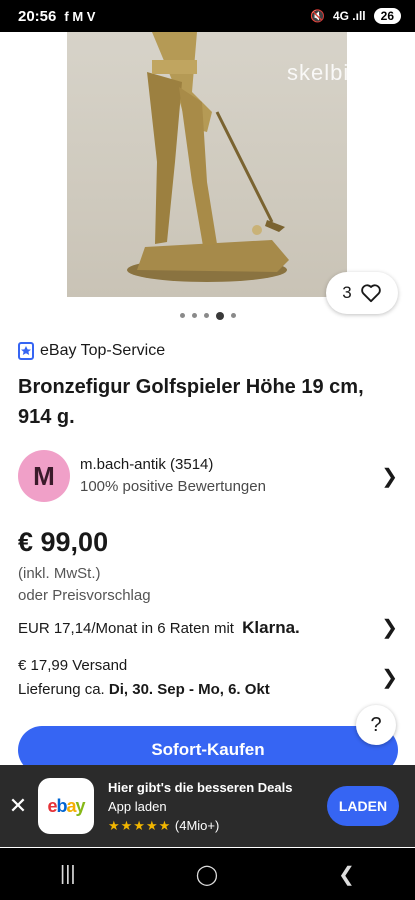 The image size is (415, 900). What do you see at coordinates (317, 16) in the screenshot?
I see `mute-icon: 🔇` at bounding box center [317, 16].